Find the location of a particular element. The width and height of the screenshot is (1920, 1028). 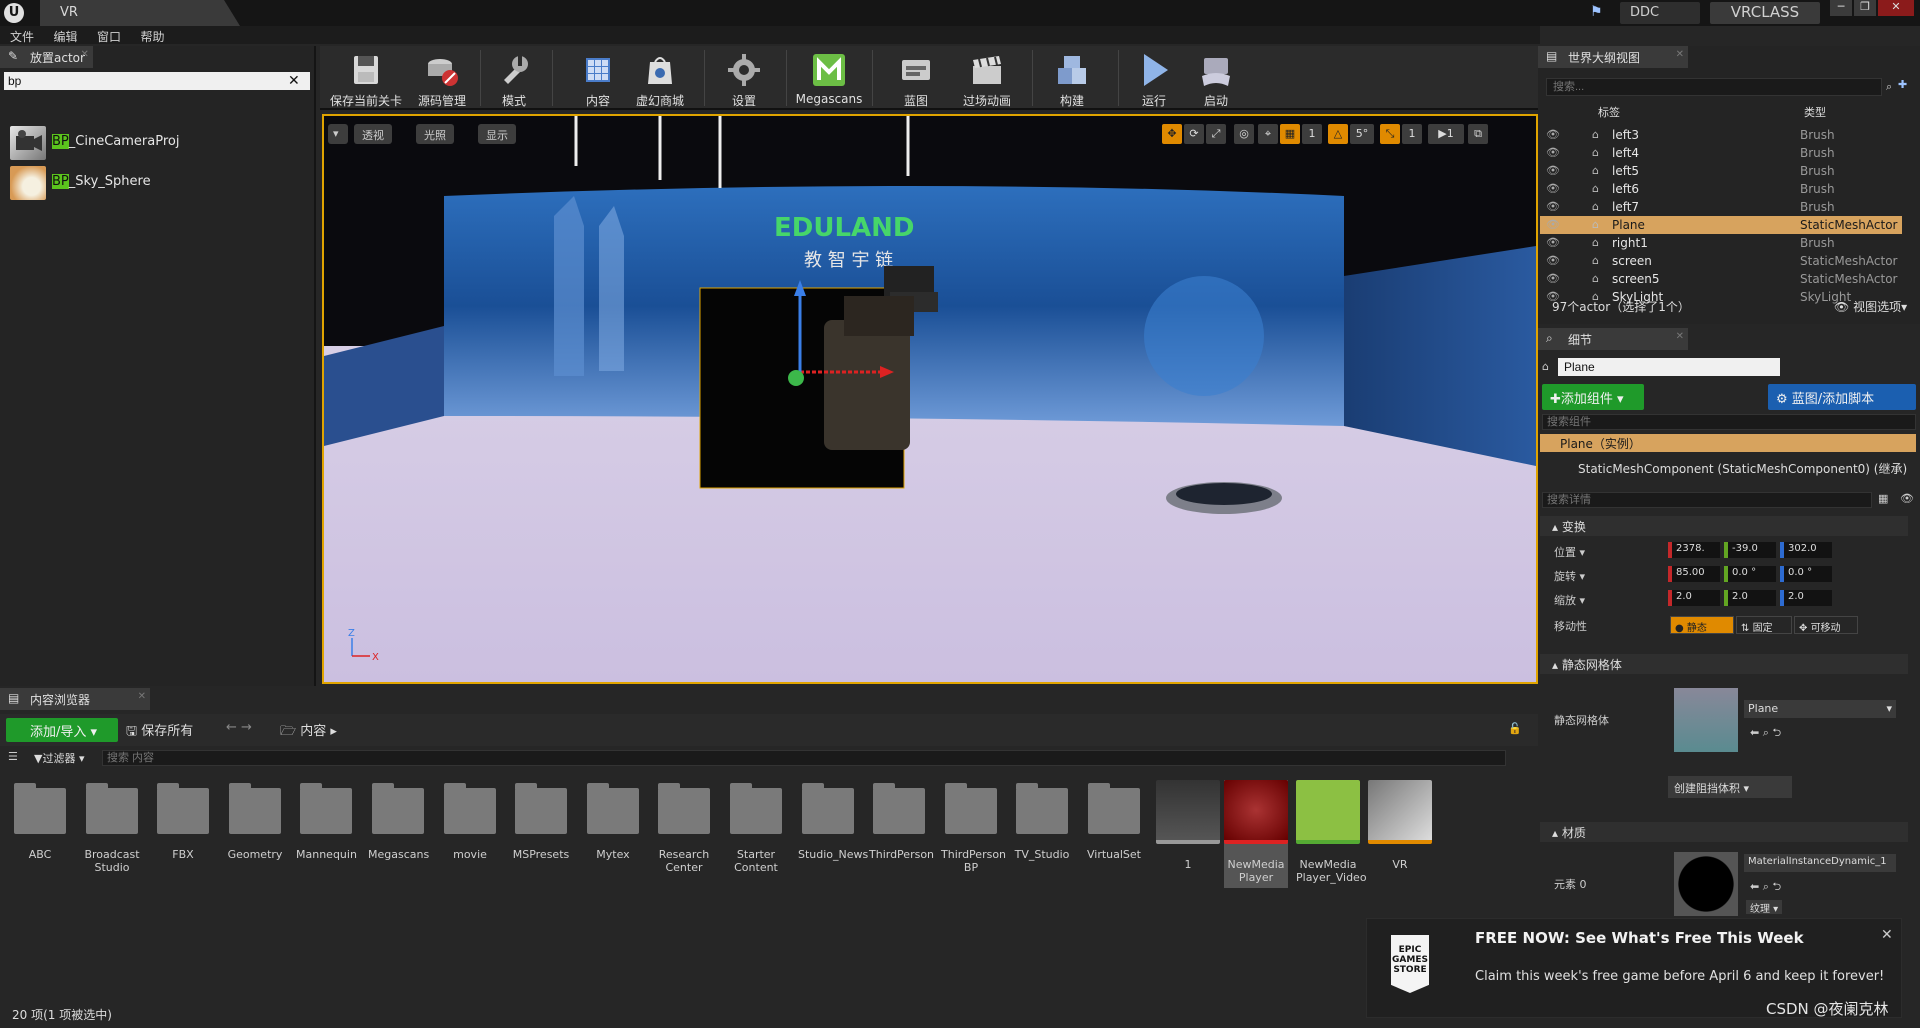

folder-geometry: Geometry is located at coordinates (255, 822).